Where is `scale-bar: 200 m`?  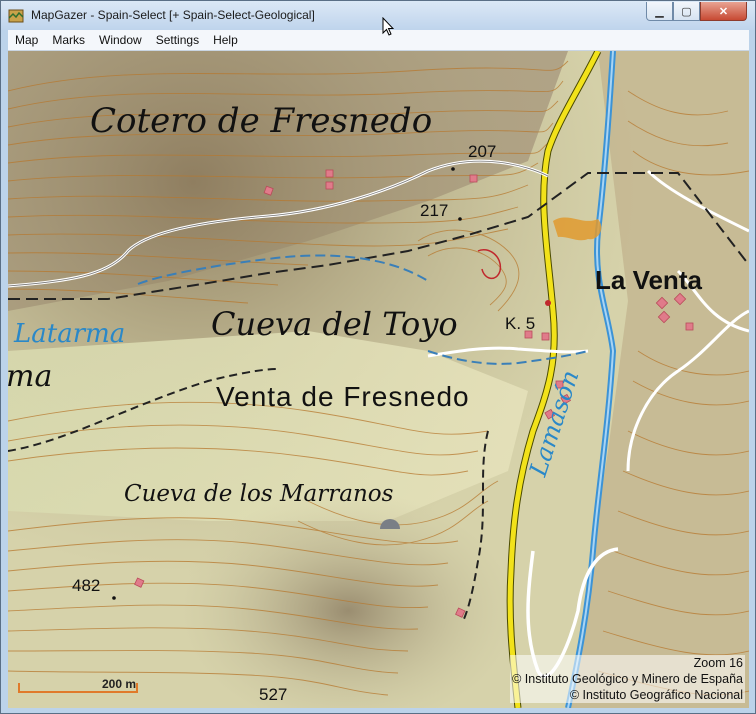 scale-bar: 200 m is located at coordinates (78, 685).